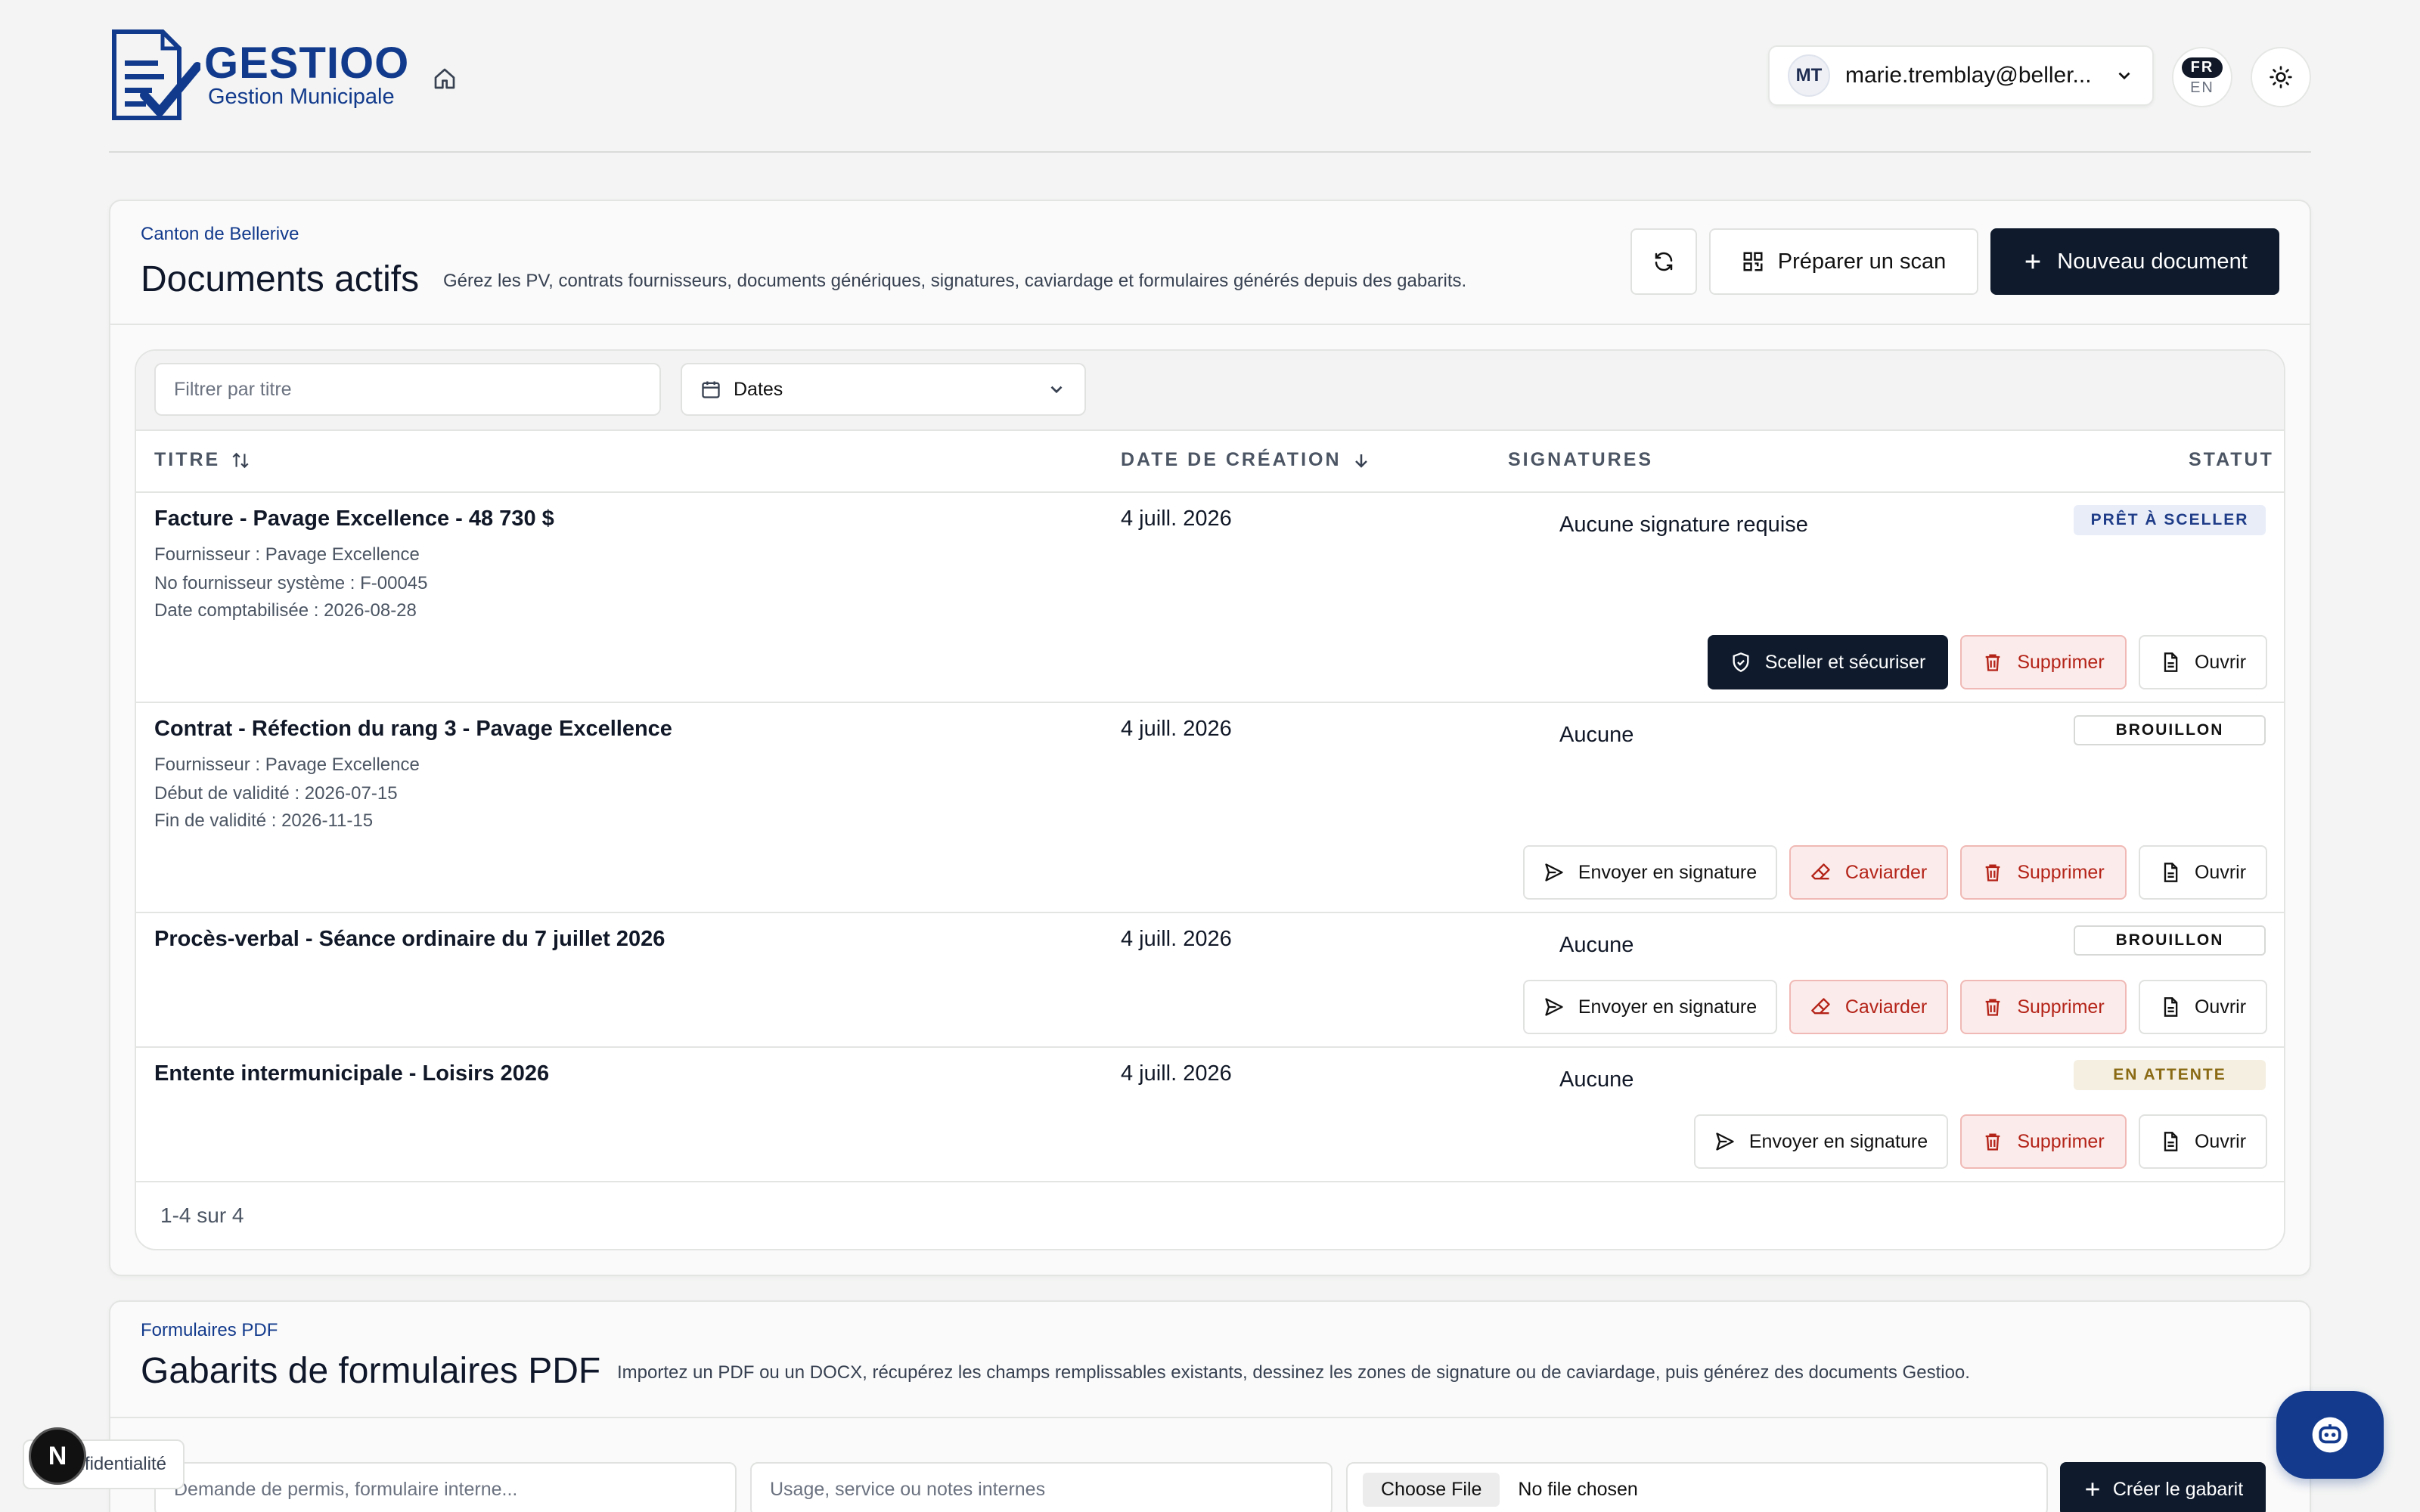 The height and width of the screenshot is (1512, 2420). Describe the element at coordinates (1431, 1489) in the screenshot. I see `choose-file-button: Choose File` at that location.